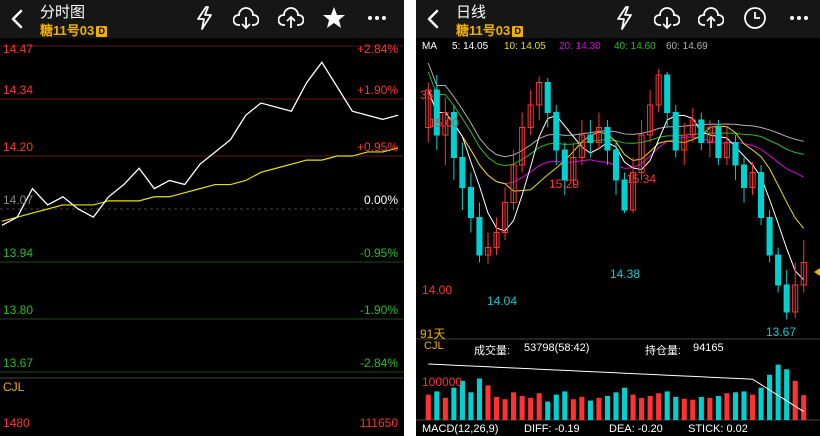 The width and height of the screenshot is (820, 436). I want to click on panel-divider, so click(410, 218).